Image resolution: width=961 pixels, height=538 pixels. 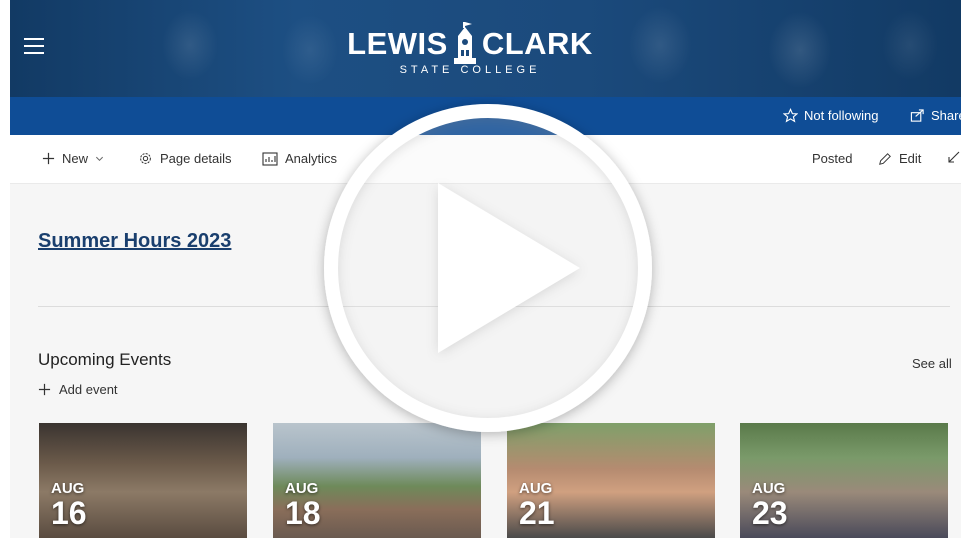 What do you see at coordinates (397, 43) in the screenshot?
I see `logo-text-left: LEWIS` at bounding box center [397, 43].